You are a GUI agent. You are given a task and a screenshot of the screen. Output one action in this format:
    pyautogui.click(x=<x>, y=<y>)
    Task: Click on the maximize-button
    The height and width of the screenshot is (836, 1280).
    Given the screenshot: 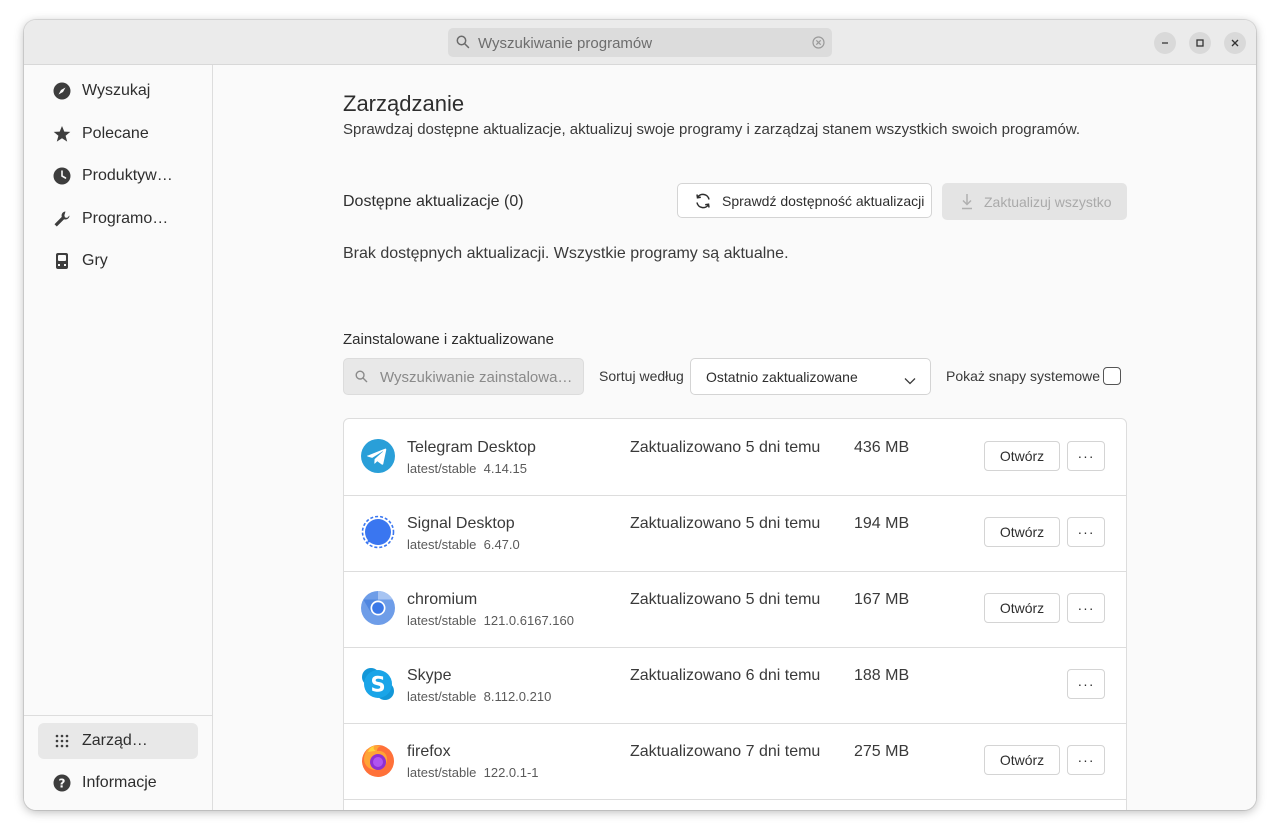 What is the action you would take?
    pyautogui.click(x=1200, y=43)
    